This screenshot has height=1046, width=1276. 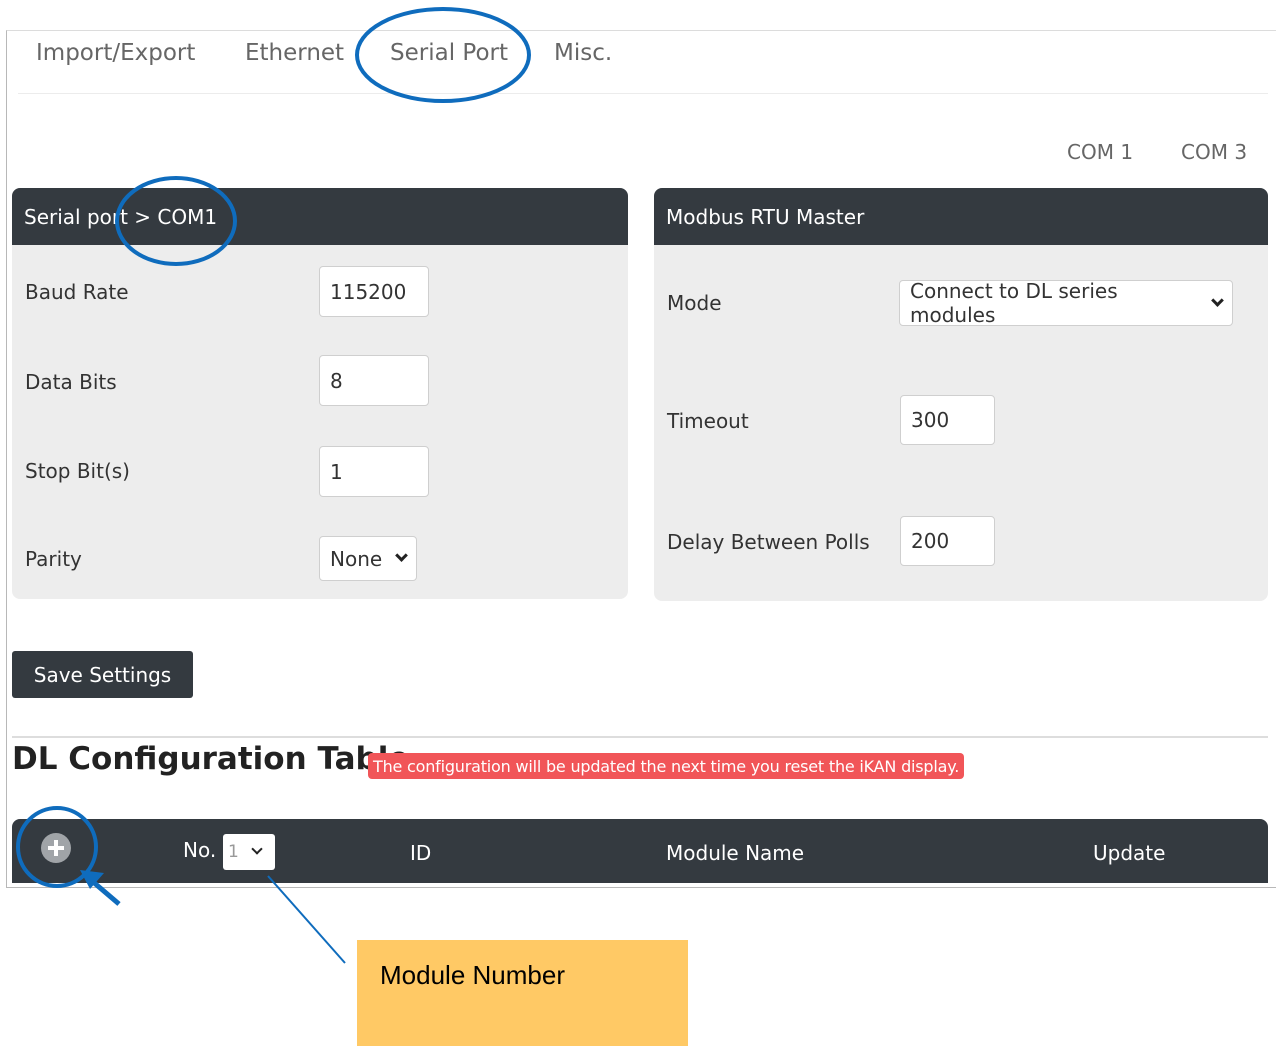 What do you see at coordinates (961, 216) in the screenshot?
I see `modbus-panel-title: Modbus RTU Master` at bounding box center [961, 216].